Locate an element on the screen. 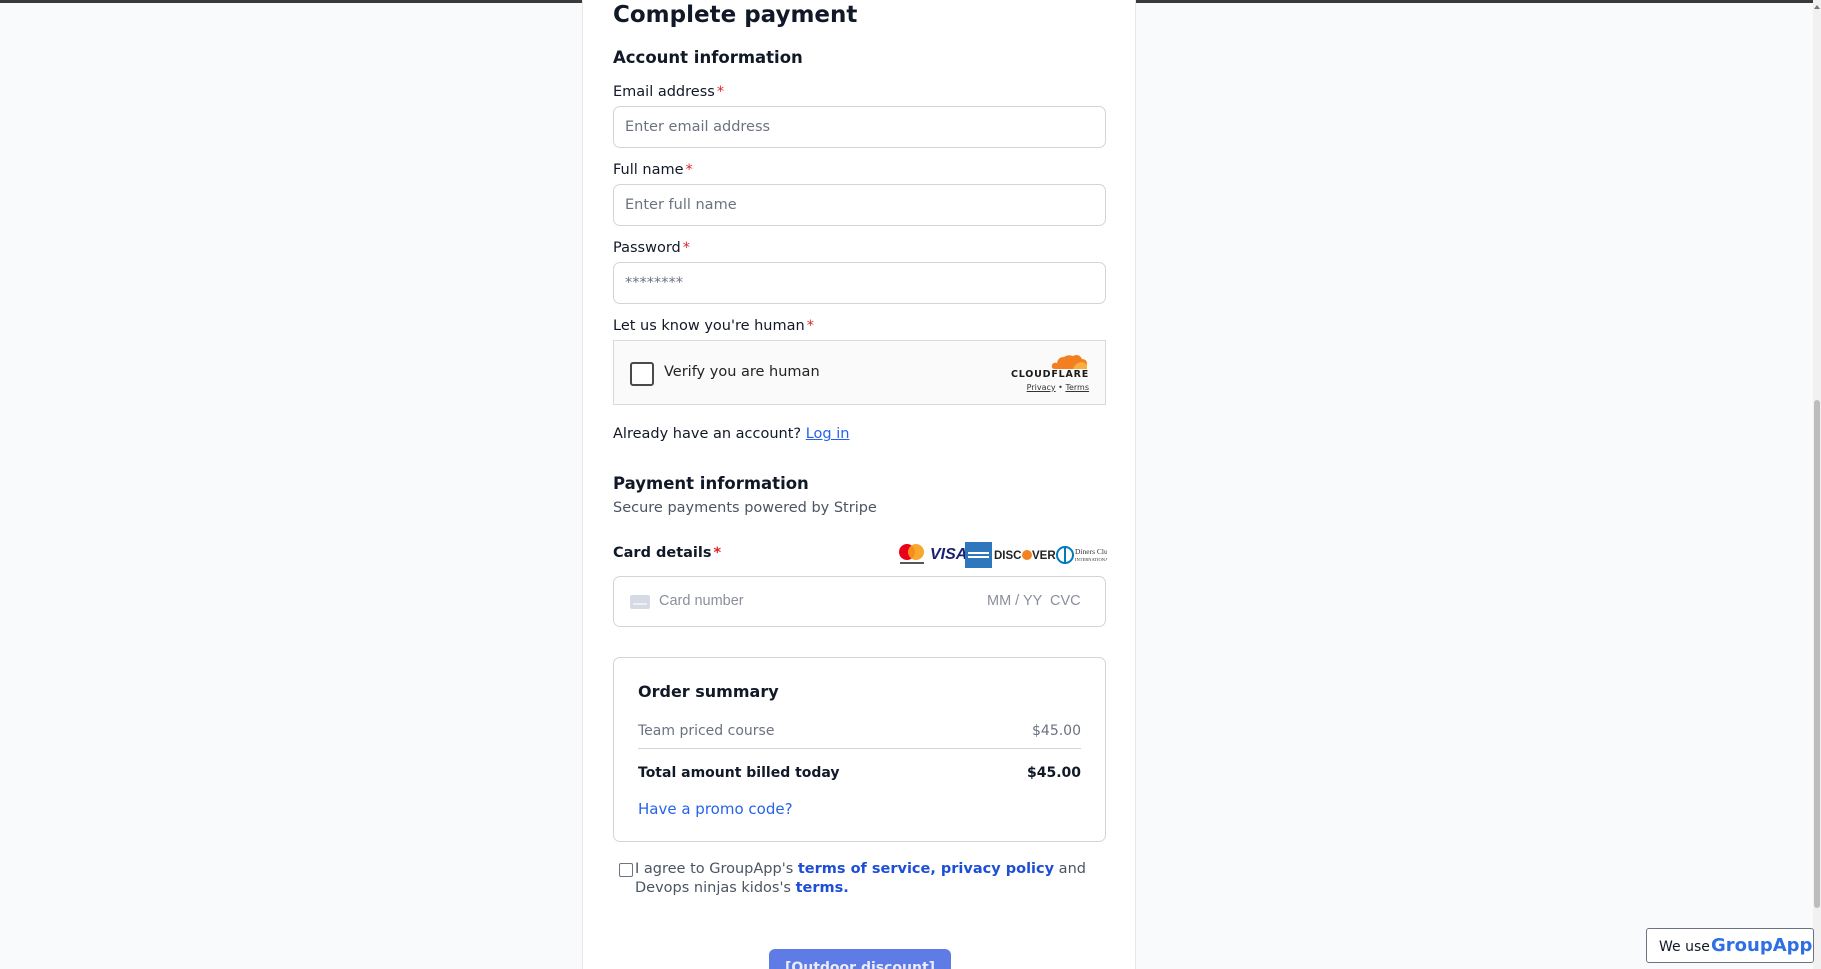  full-name-label-text: Full name is located at coordinates (648, 170).